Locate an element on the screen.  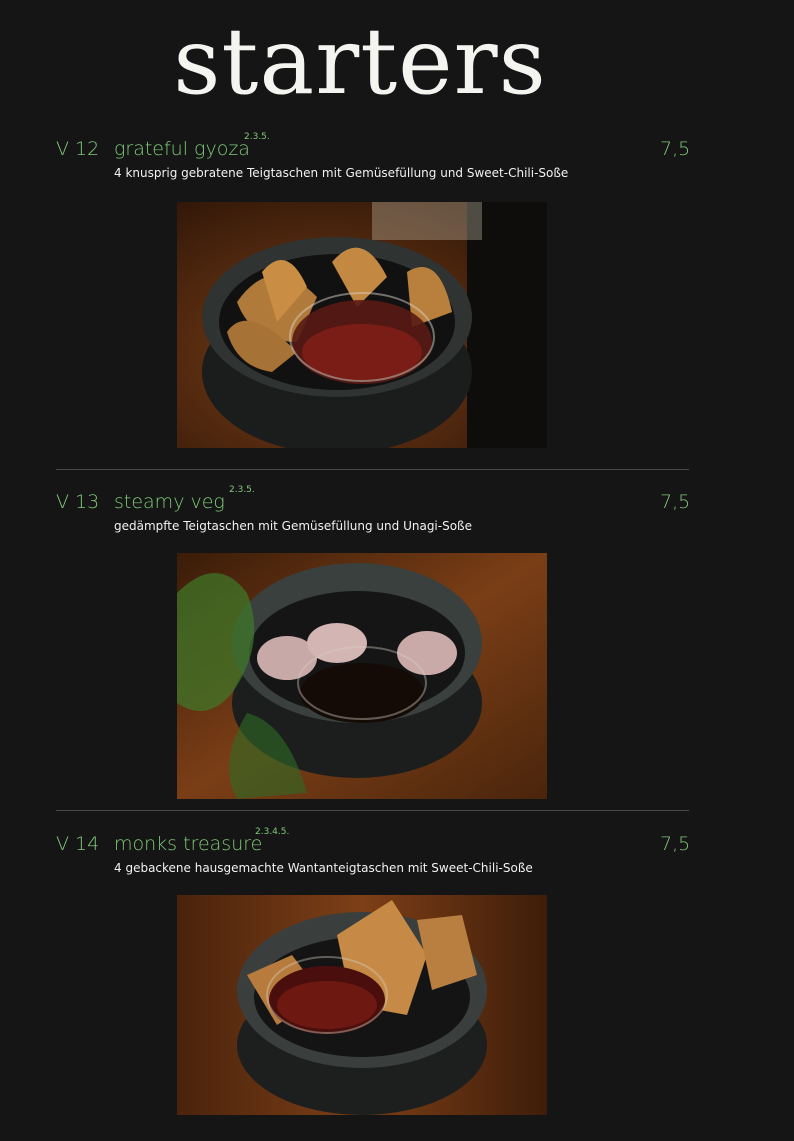
item-allergens: 2.3.4.5. is located at coordinates (272, 832).